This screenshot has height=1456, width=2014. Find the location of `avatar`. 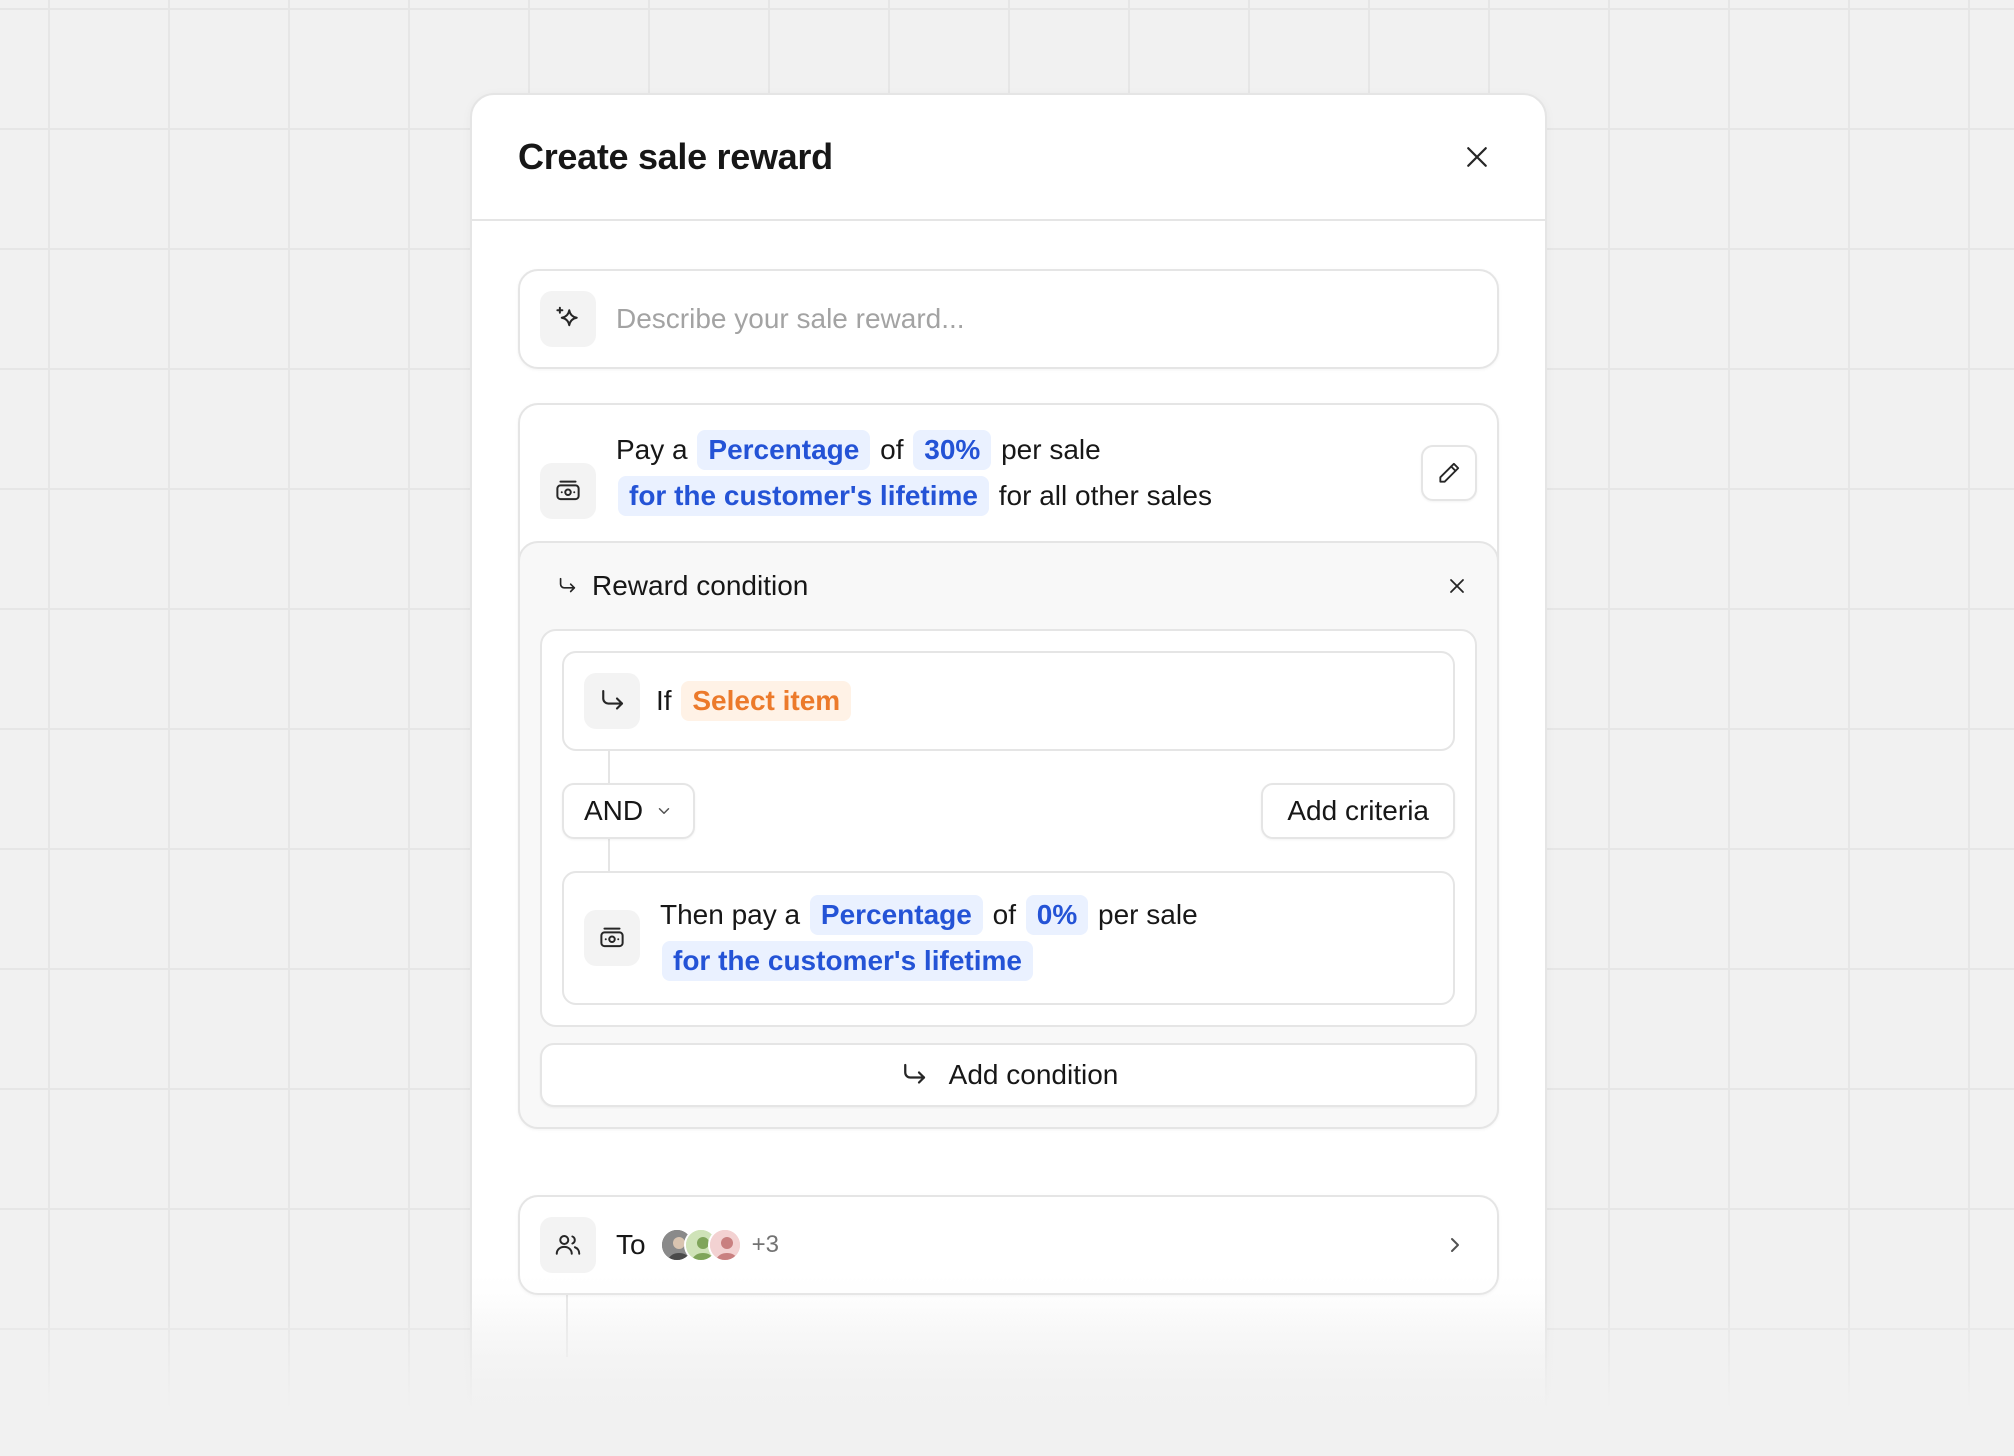

avatar is located at coordinates (724, 1245).